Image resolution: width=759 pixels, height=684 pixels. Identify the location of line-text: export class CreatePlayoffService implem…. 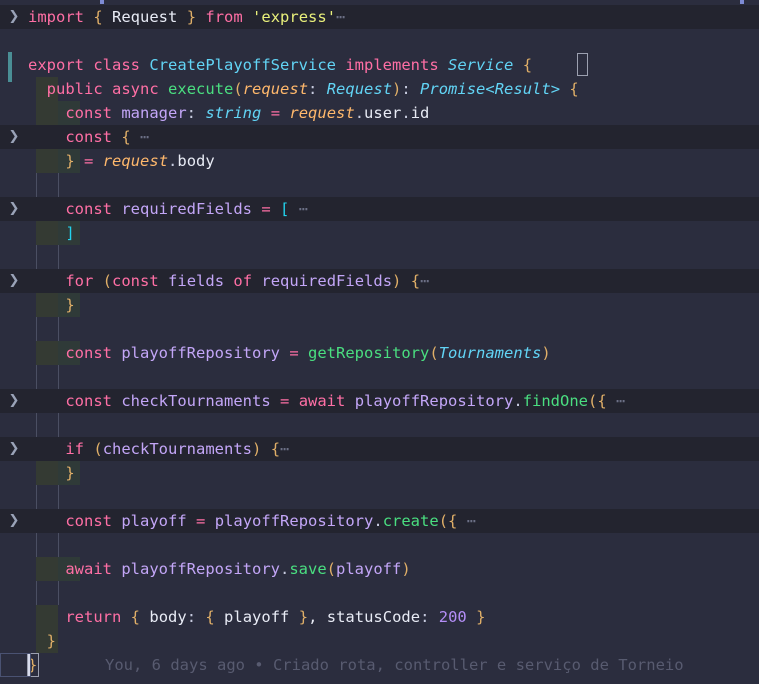
(280, 65).